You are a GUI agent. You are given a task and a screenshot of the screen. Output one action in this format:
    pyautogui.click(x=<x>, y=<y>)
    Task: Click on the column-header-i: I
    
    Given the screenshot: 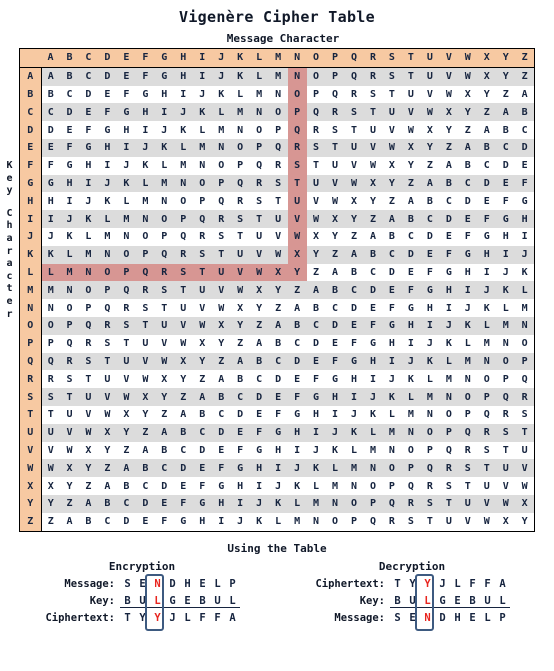 What is the action you would take?
    pyautogui.click(x=202, y=58)
    